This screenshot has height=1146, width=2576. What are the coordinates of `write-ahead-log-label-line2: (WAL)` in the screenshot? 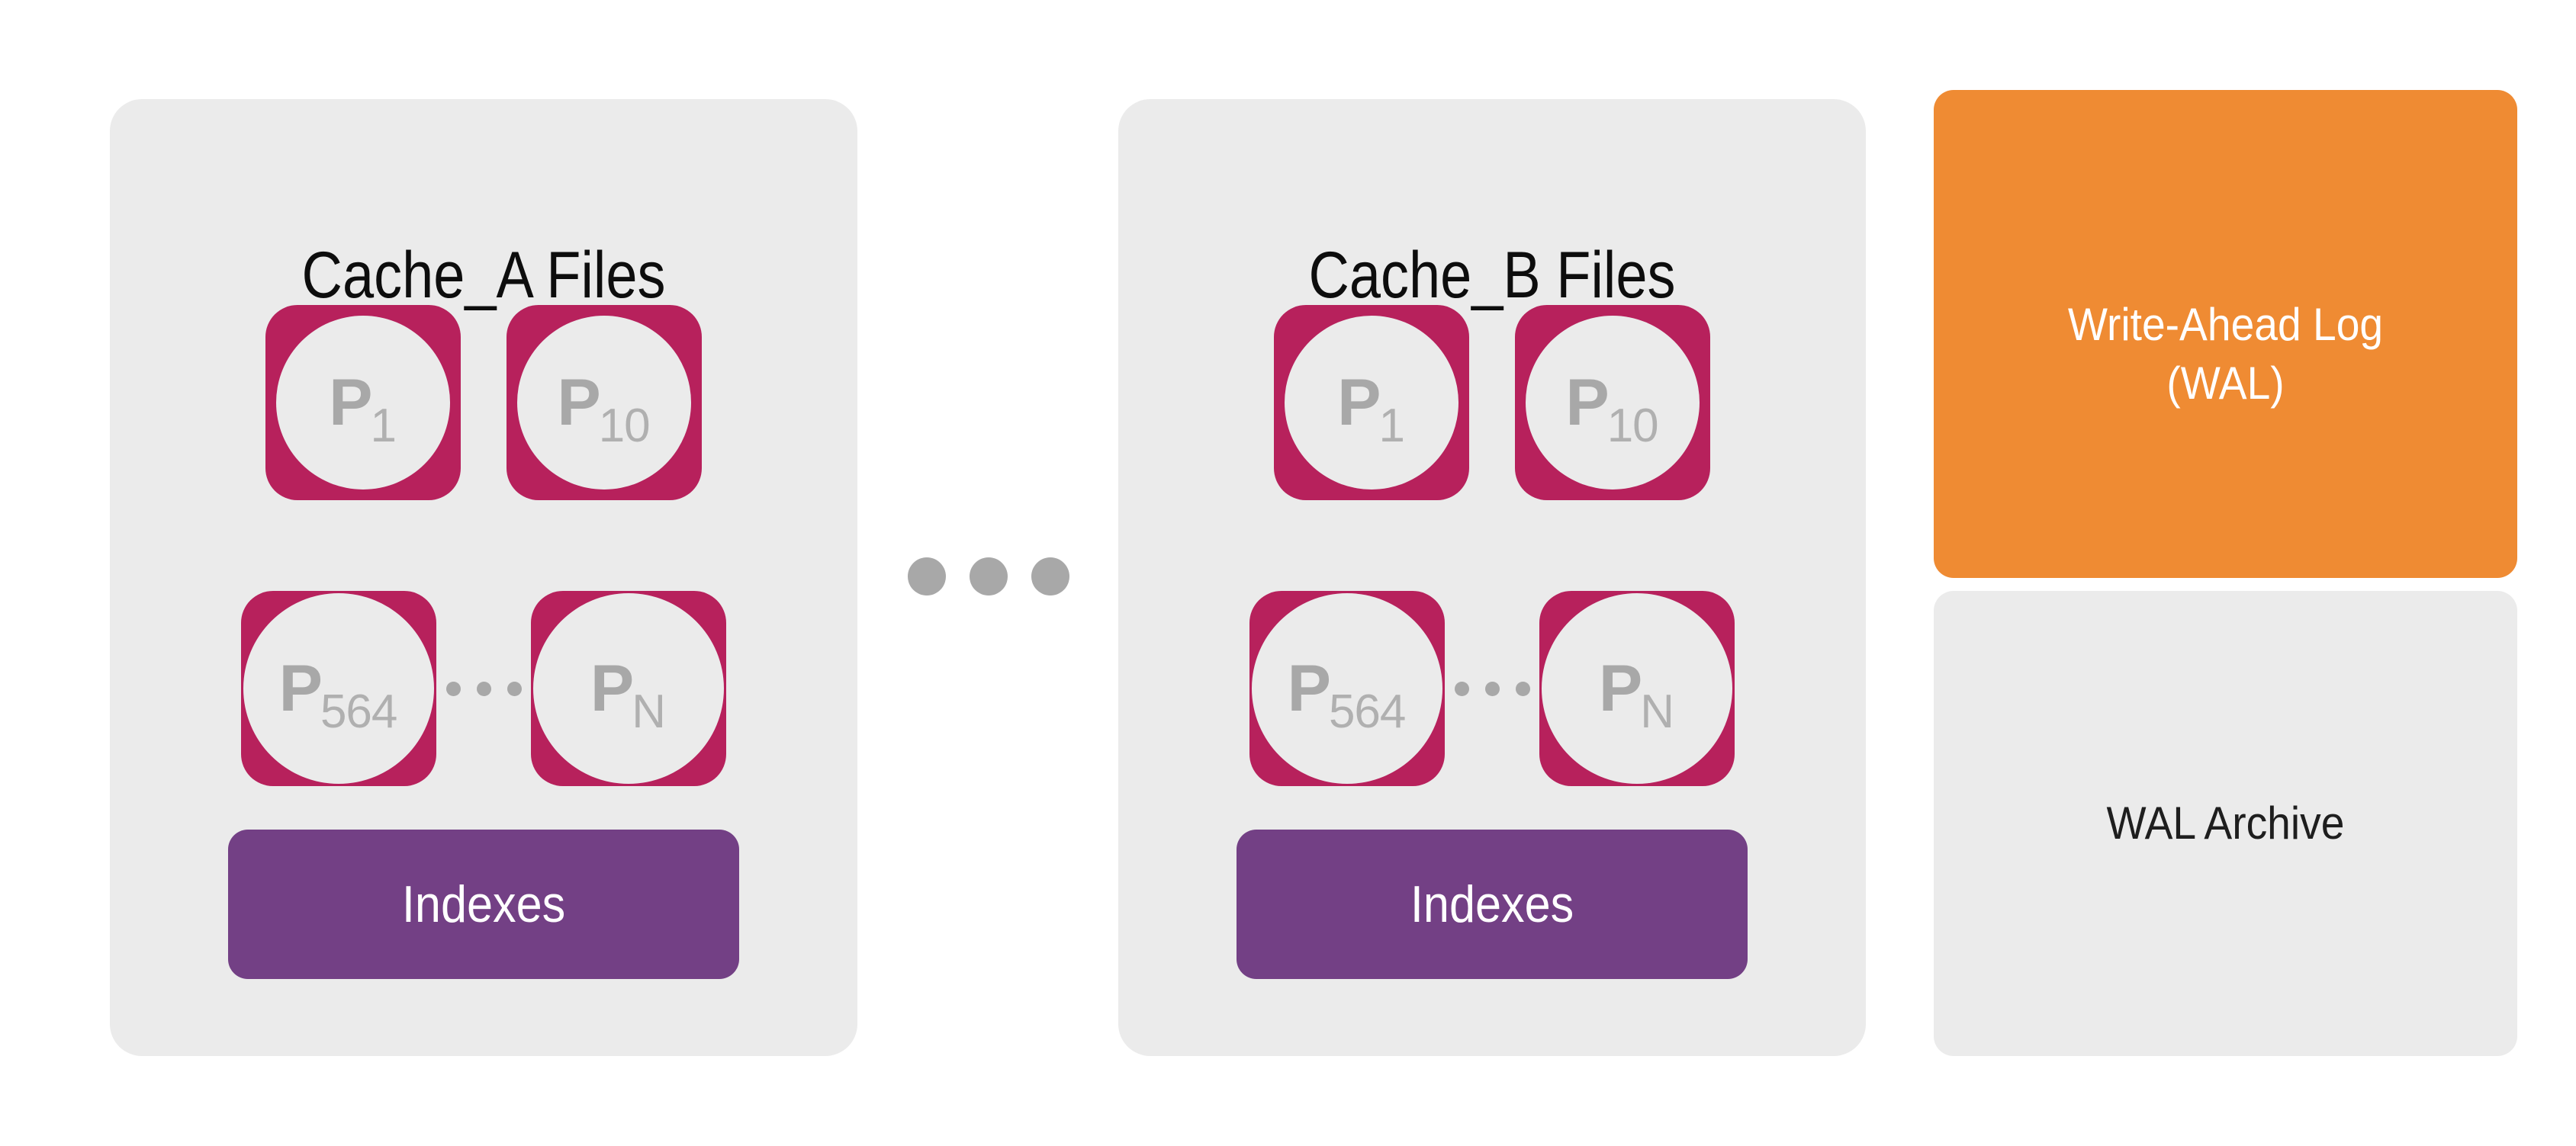 It's located at (2225, 383).